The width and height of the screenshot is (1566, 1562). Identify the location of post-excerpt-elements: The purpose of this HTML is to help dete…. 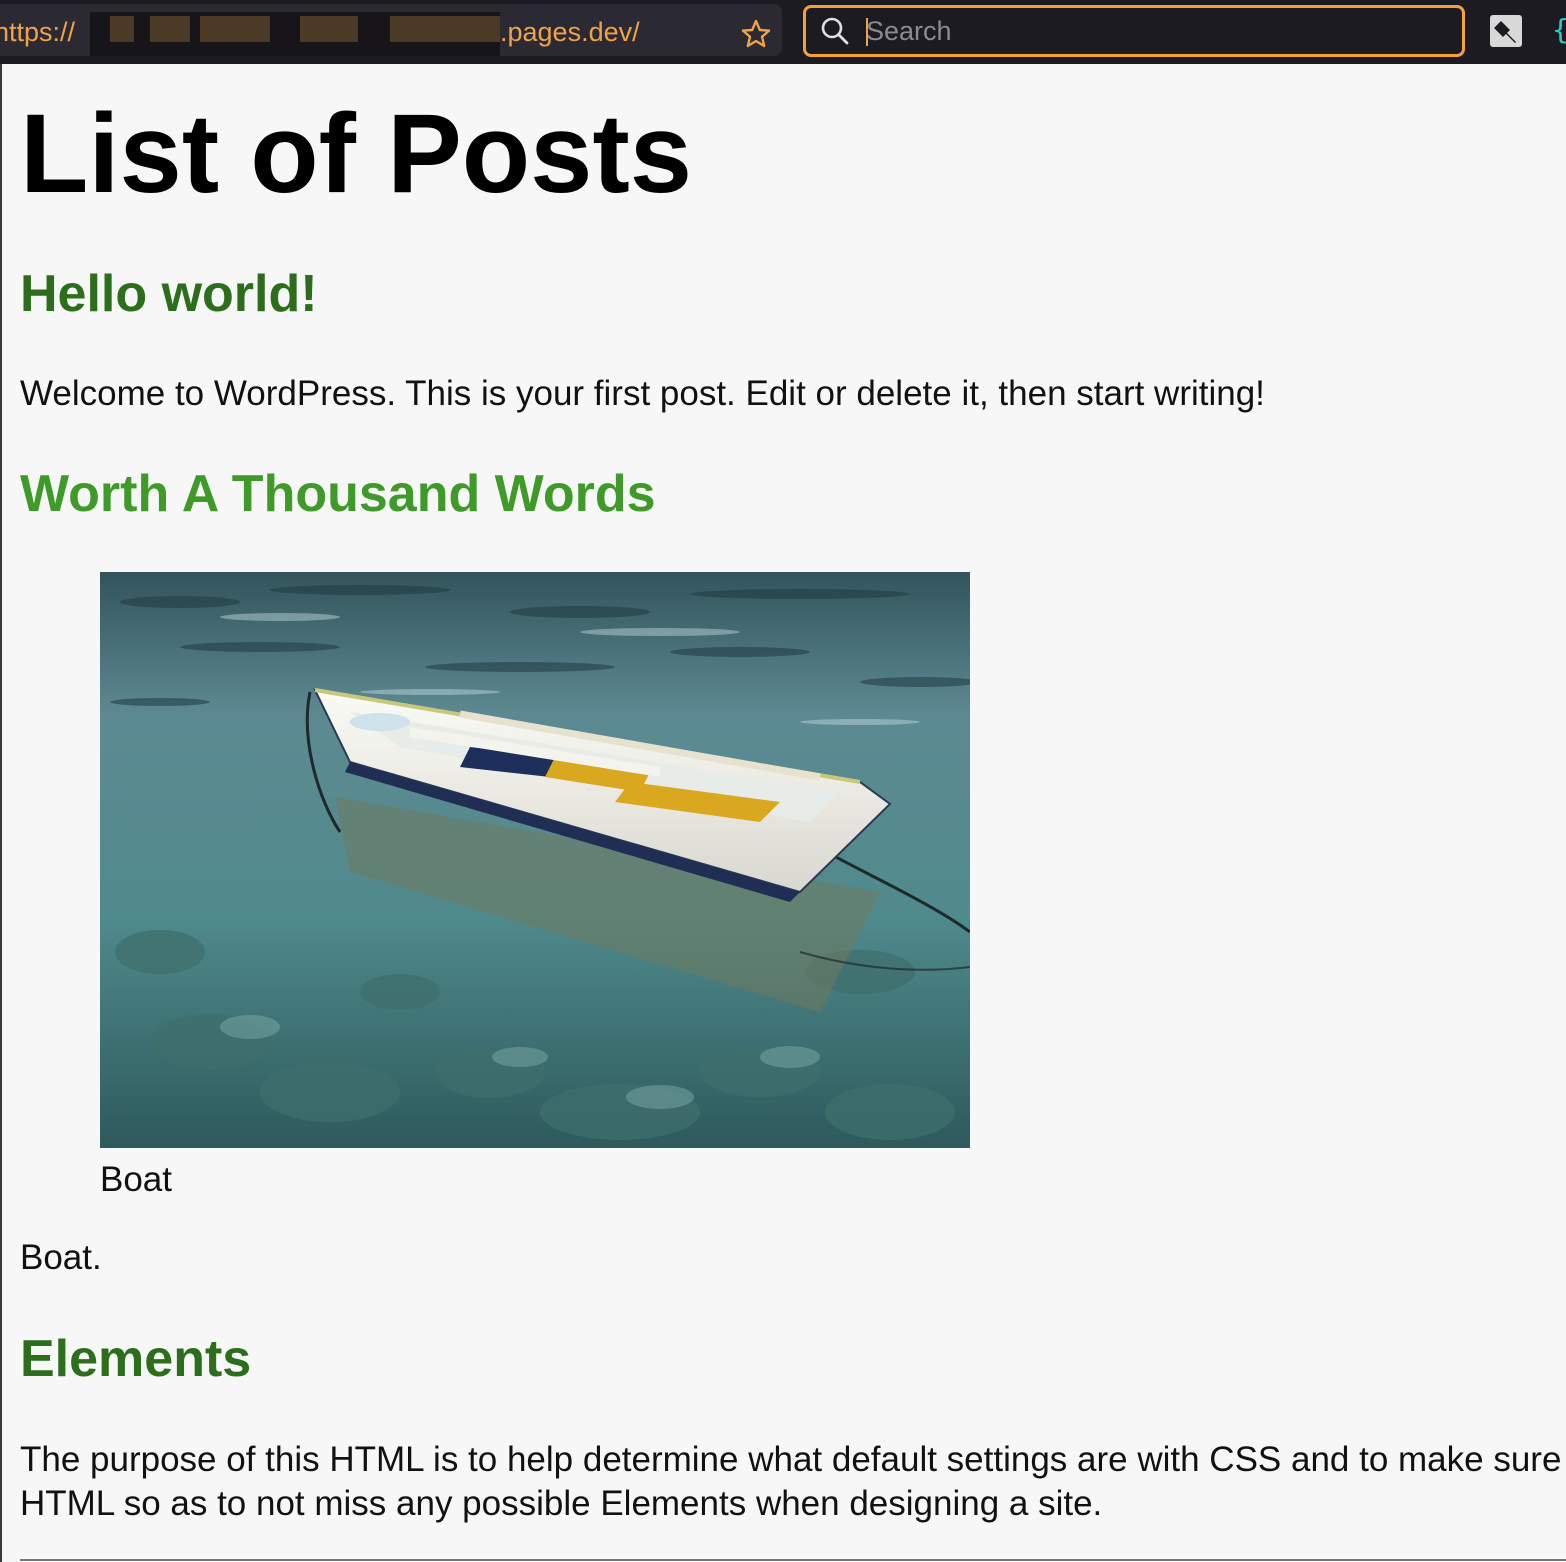
(791, 1481).